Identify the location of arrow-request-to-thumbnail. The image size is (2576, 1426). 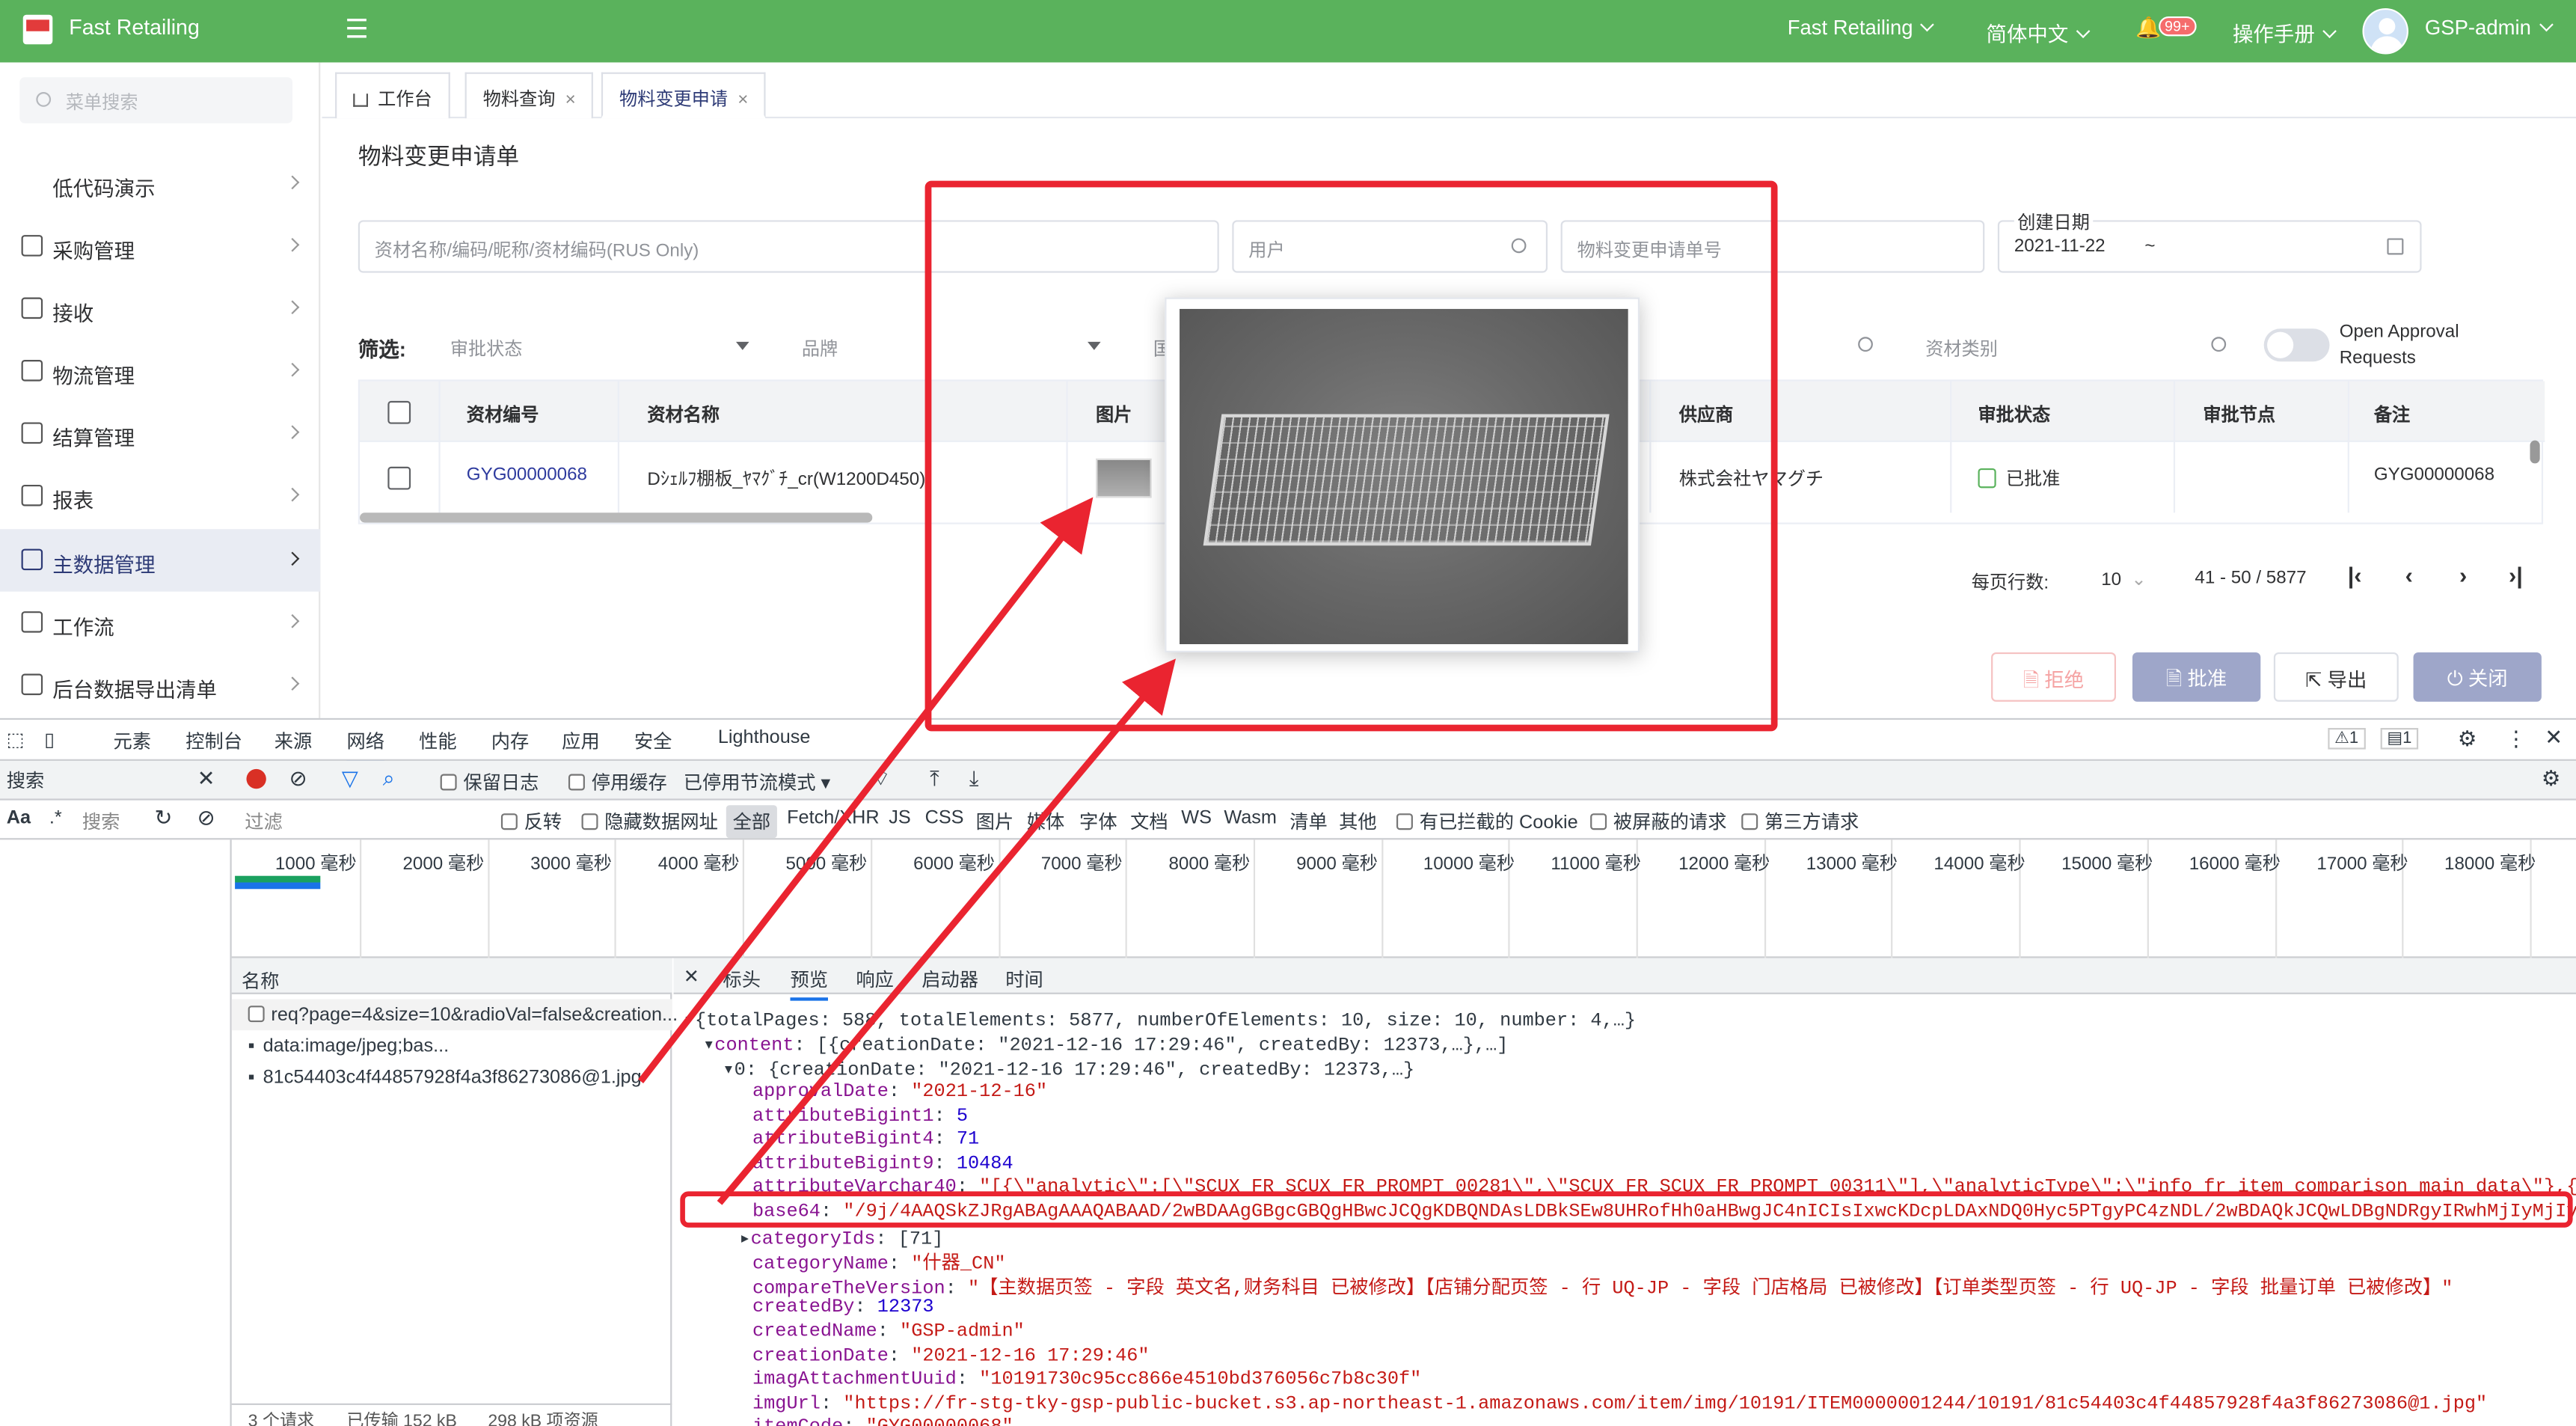
(866, 790).